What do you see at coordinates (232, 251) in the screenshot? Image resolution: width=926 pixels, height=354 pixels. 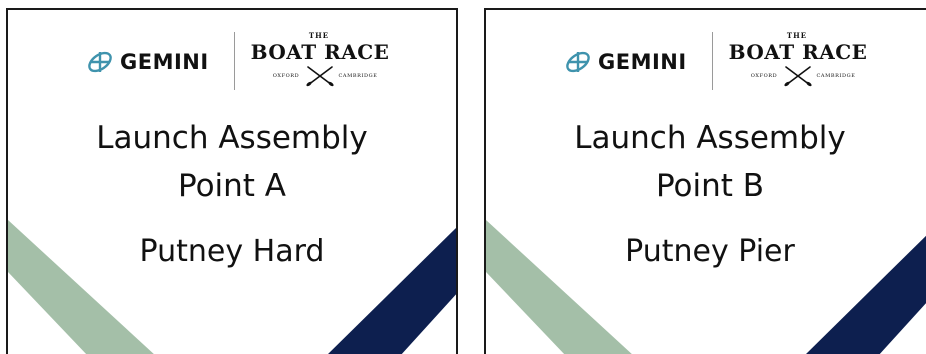 I see `sign-location: Putney Hard` at bounding box center [232, 251].